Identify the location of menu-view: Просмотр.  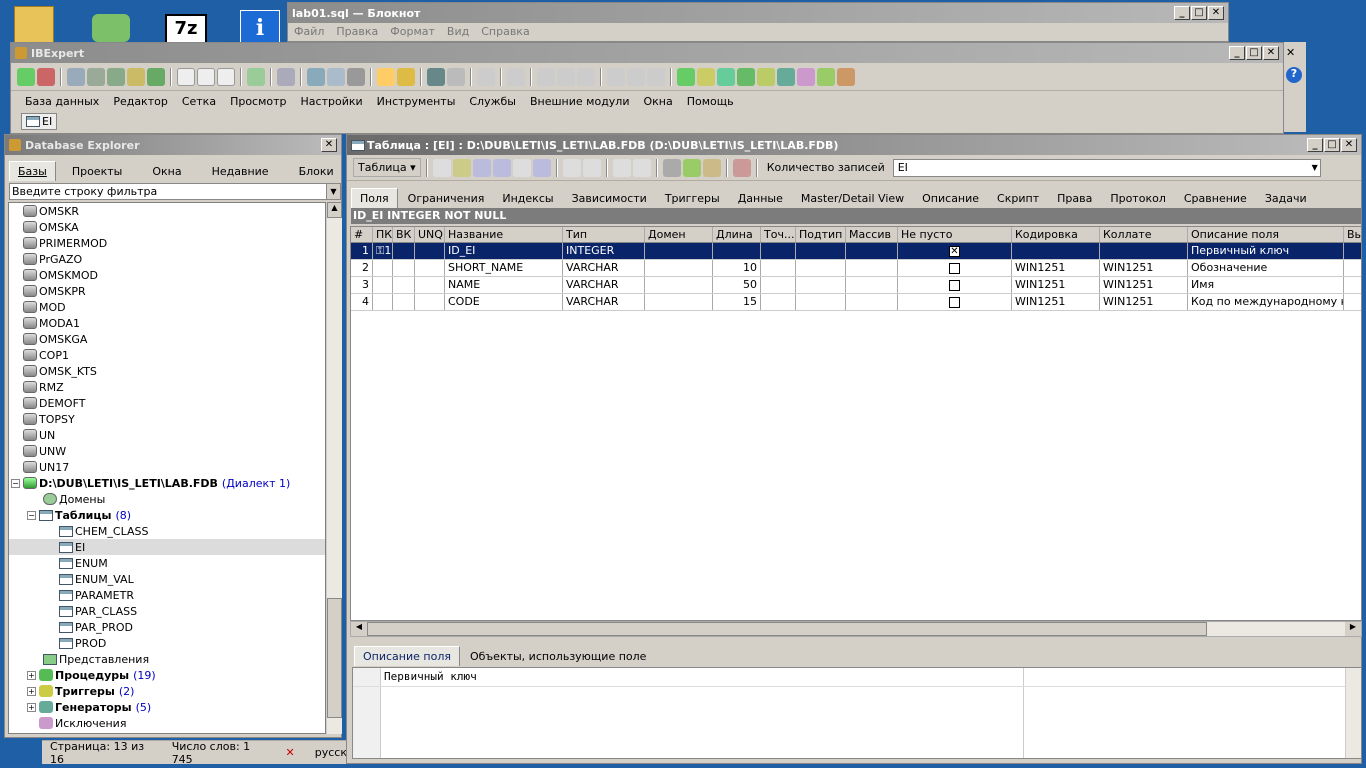
(259, 101).